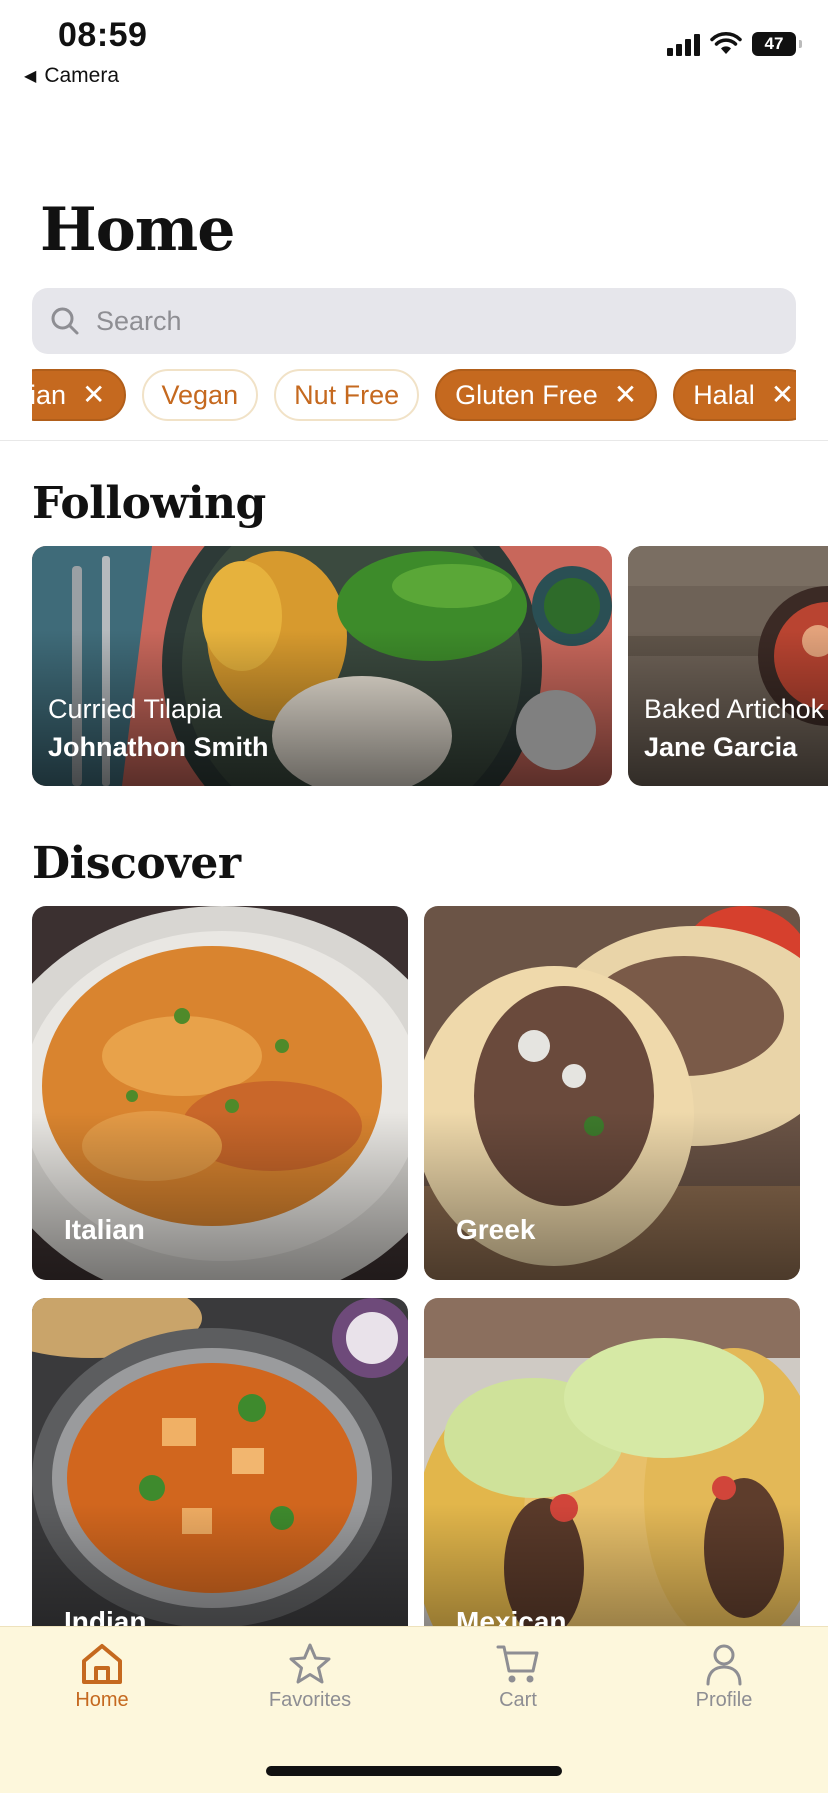 The width and height of the screenshot is (828, 1793). What do you see at coordinates (774, 43) in the screenshot?
I see `battery-level: 47` at bounding box center [774, 43].